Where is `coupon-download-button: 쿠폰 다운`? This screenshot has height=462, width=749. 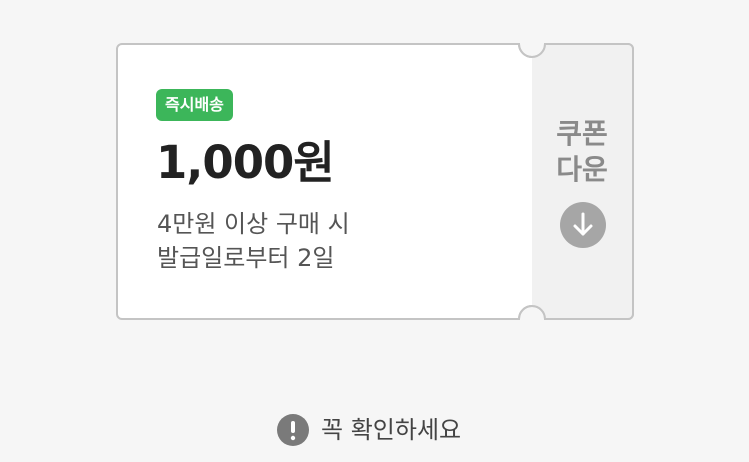 coupon-download-button: 쿠폰 다운 is located at coordinates (582, 181).